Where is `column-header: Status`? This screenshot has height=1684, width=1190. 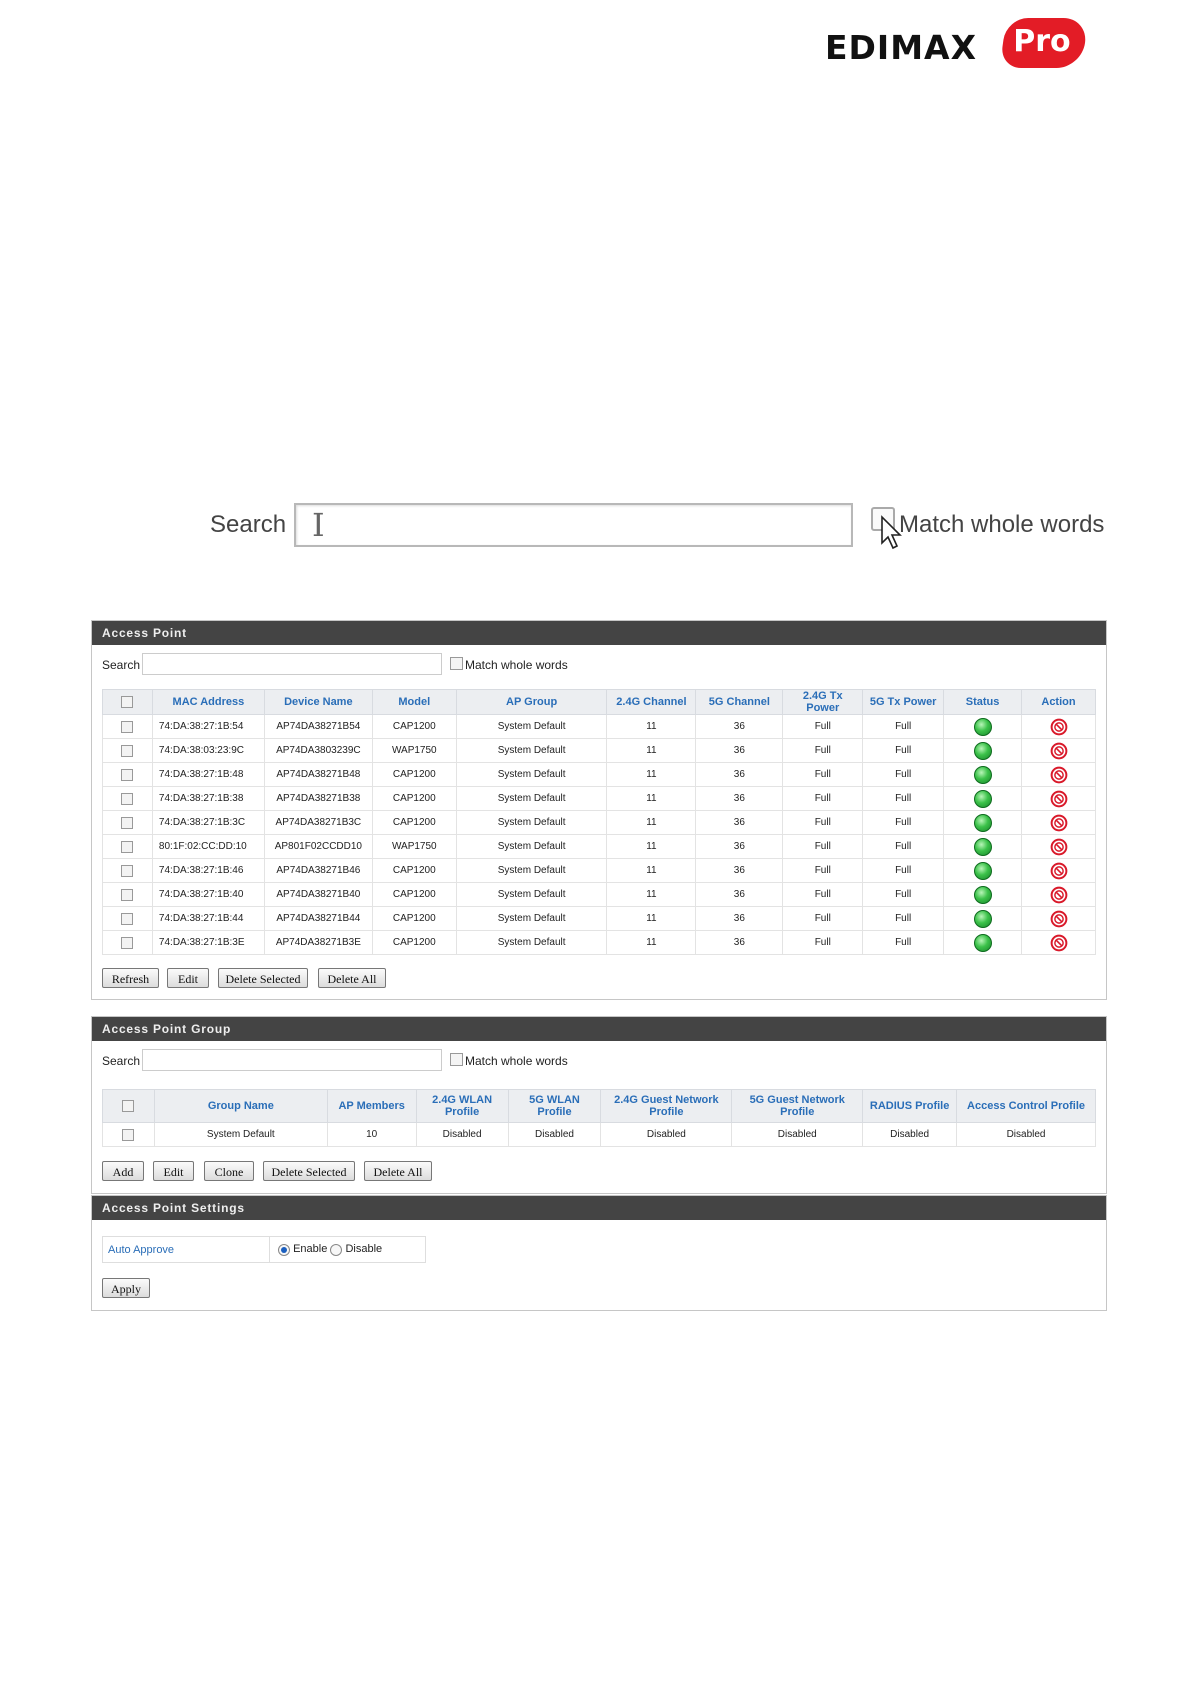
column-header: Status is located at coordinates (982, 702).